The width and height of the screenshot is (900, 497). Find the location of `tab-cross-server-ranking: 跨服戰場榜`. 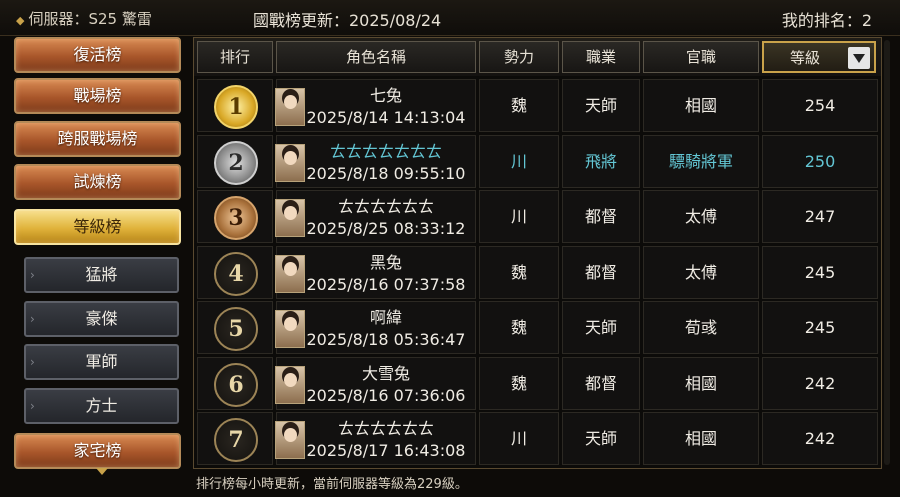

tab-cross-server-ranking: 跨服戰場榜 is located at coordinates (97, 139).